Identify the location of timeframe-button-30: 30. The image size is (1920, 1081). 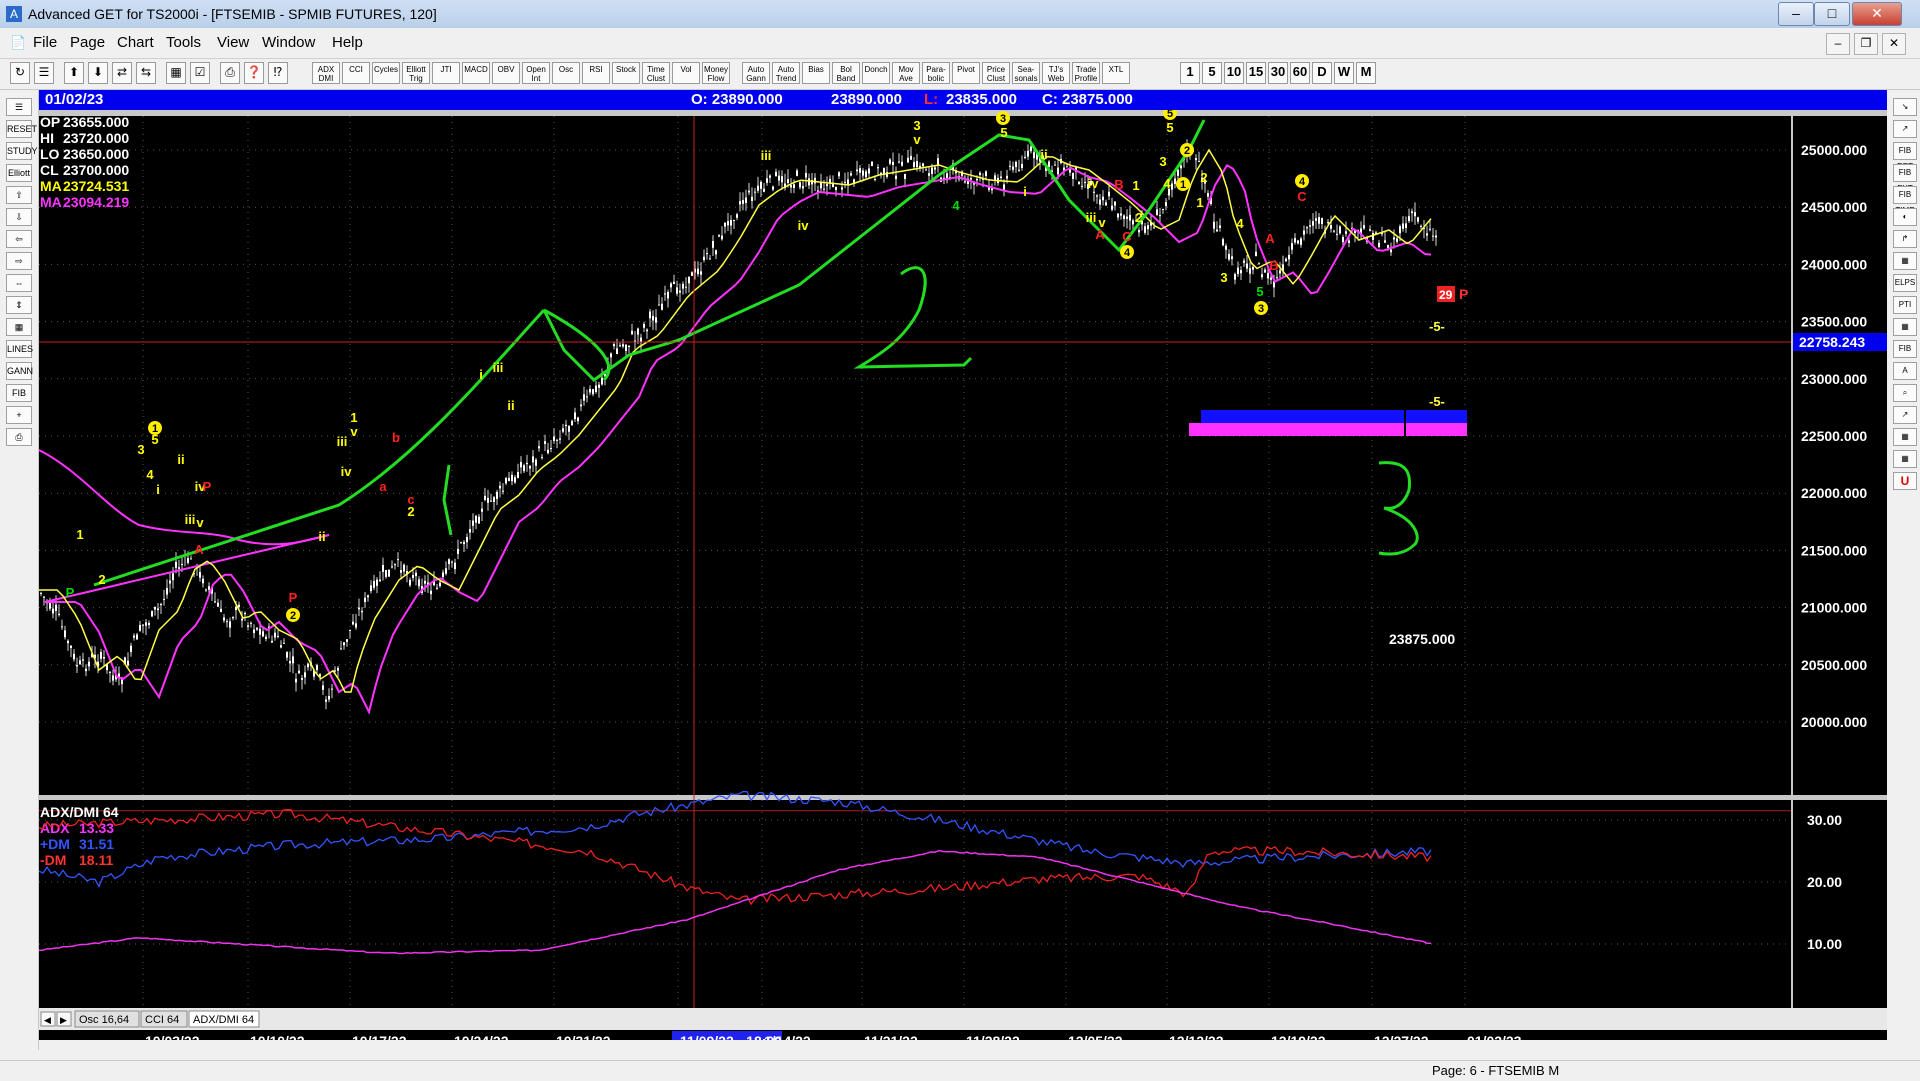
(1278, 73).